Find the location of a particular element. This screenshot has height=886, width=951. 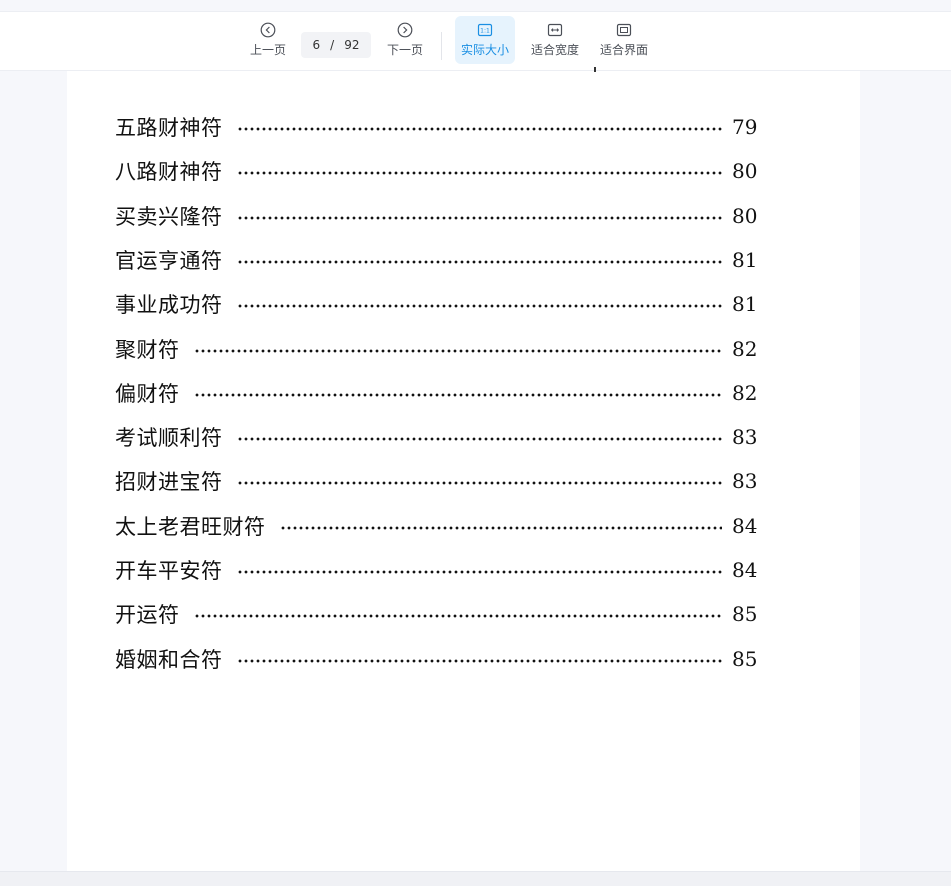

toc-entry: 考试顺利符 83 is located at coordinates (437, 437).